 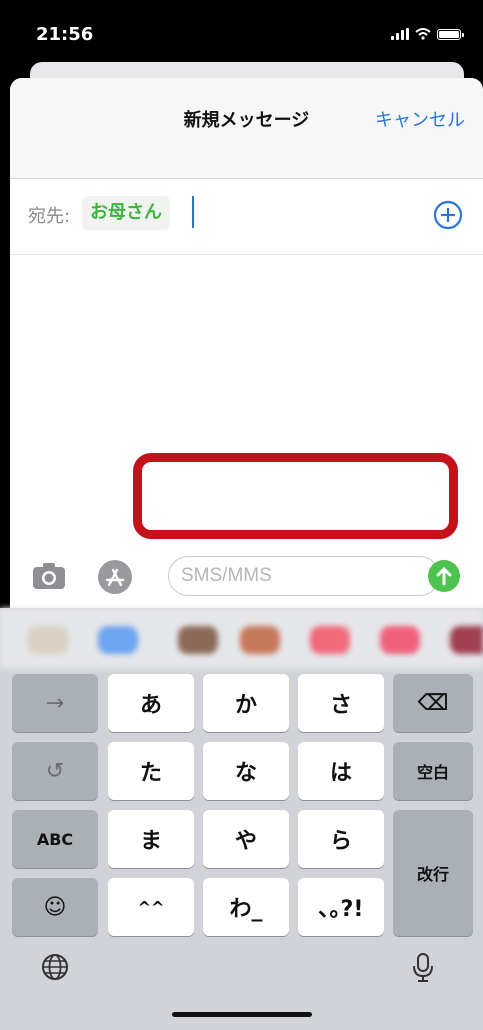 I want to click on microphone-icon, so click(x=423, y=967).